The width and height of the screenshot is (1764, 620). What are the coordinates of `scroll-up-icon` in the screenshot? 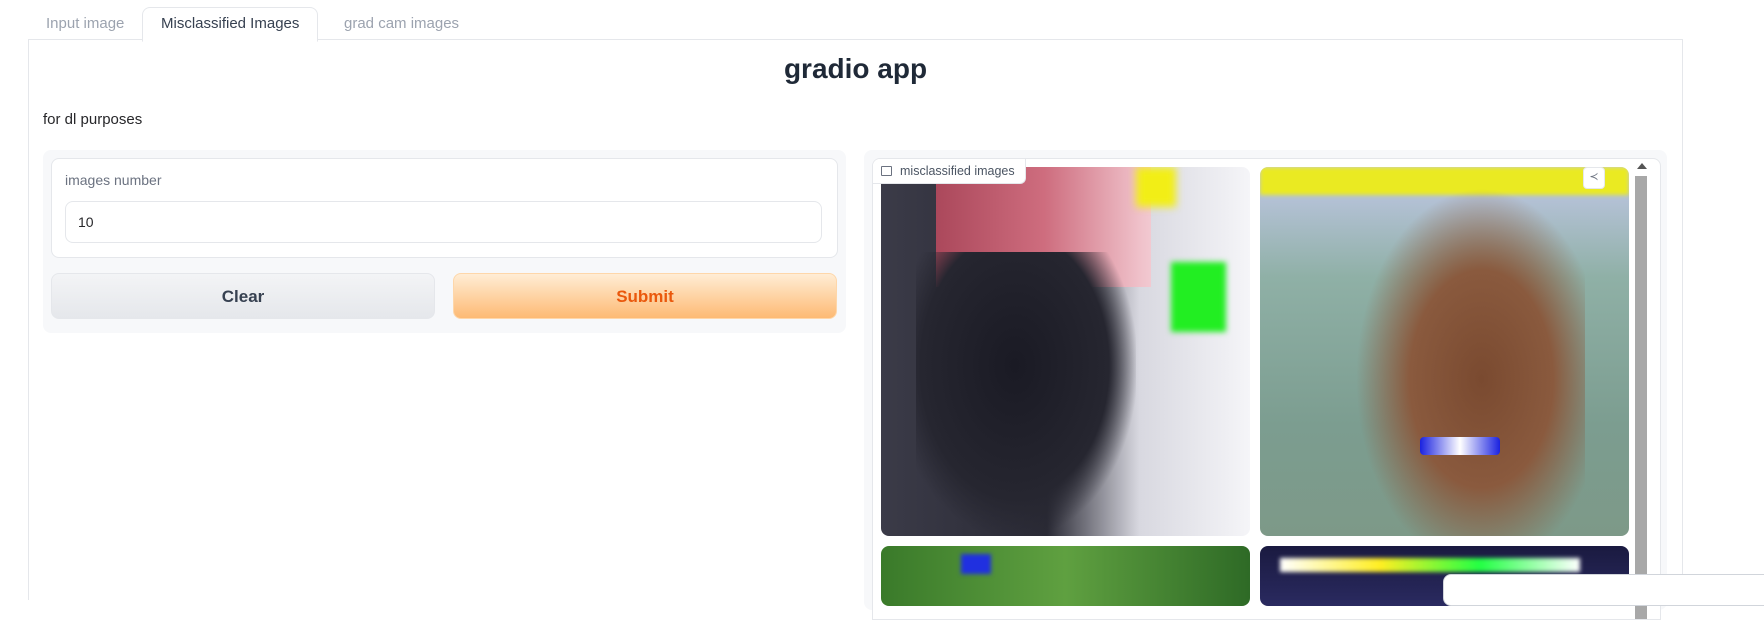 It's located at (1642, 166).